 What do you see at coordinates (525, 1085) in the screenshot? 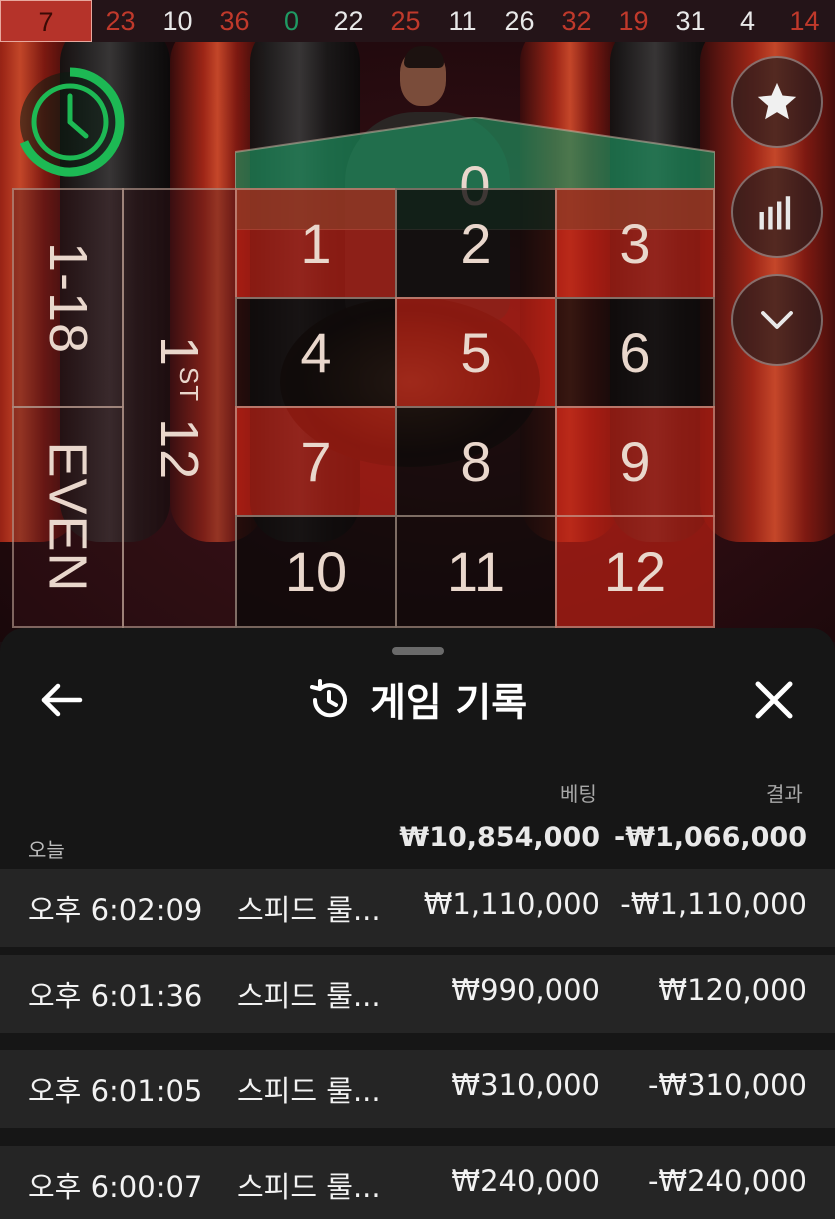
I see `row-bet: ₩310,000` at bounding box center [525, 1085].